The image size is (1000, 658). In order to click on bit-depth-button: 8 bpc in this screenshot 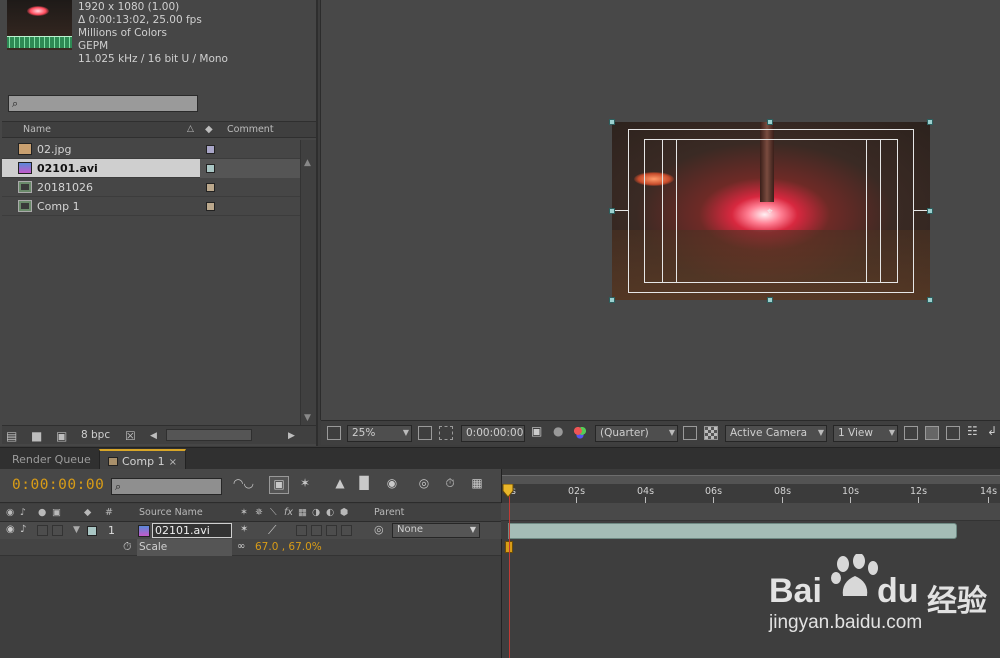, I will do `click(95, 435)`.